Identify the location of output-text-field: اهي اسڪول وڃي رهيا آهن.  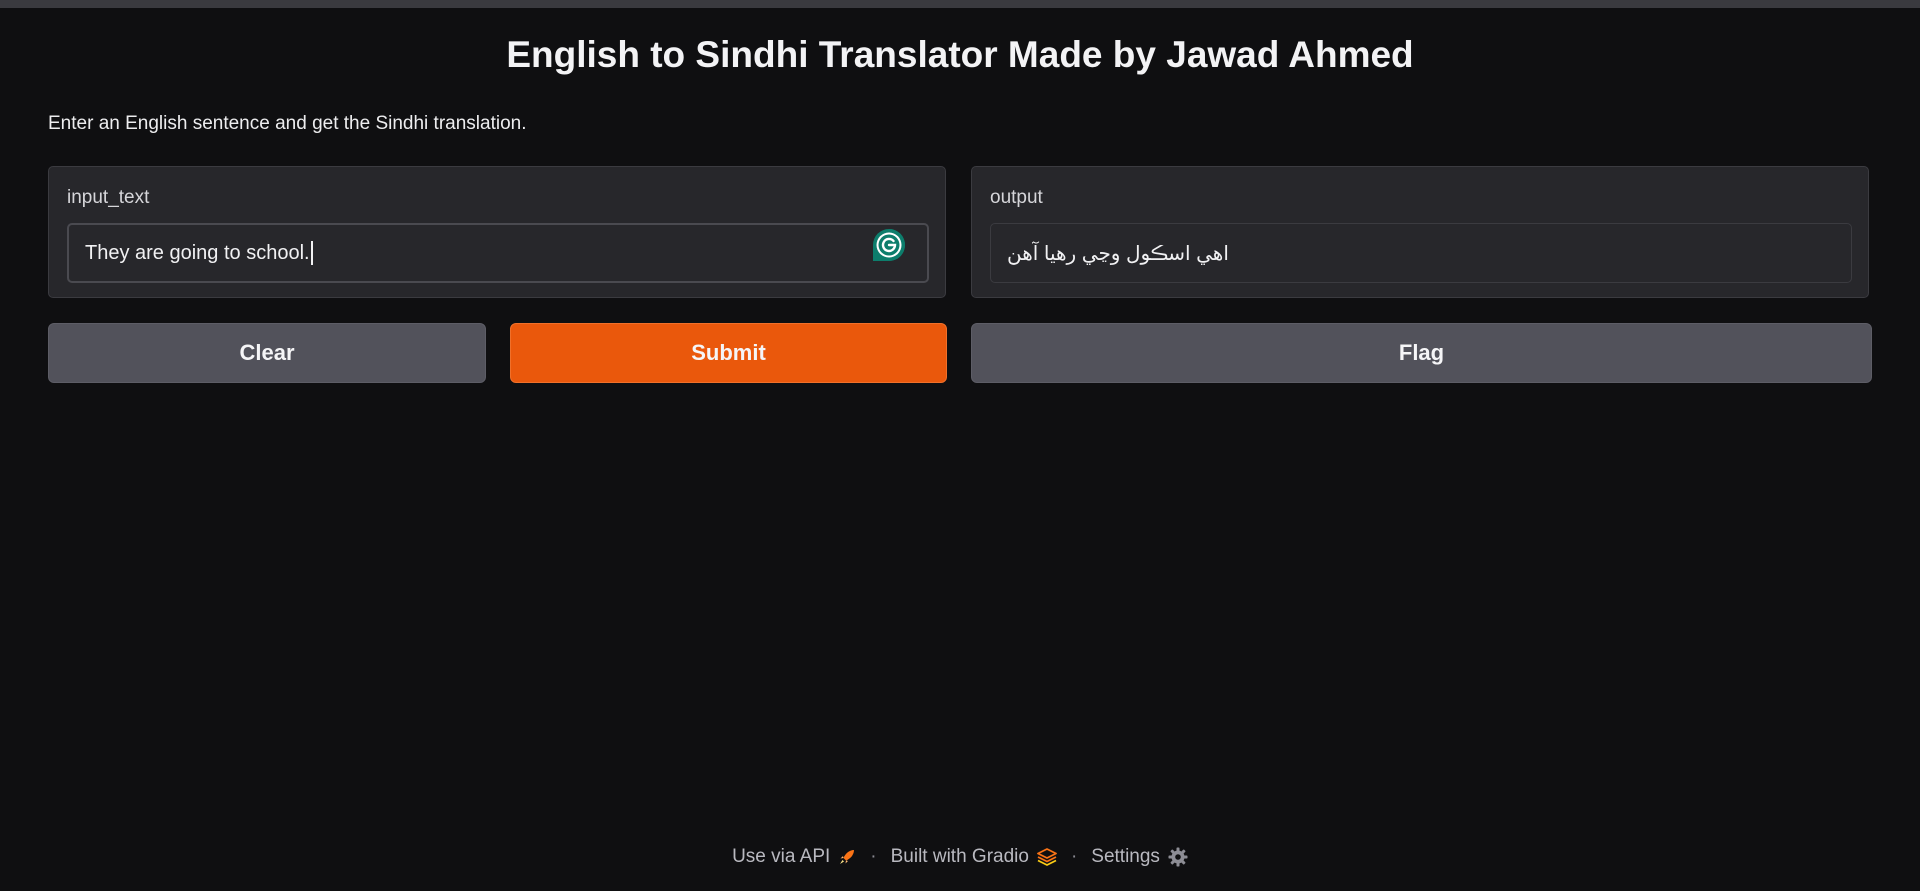
(1421, 253).